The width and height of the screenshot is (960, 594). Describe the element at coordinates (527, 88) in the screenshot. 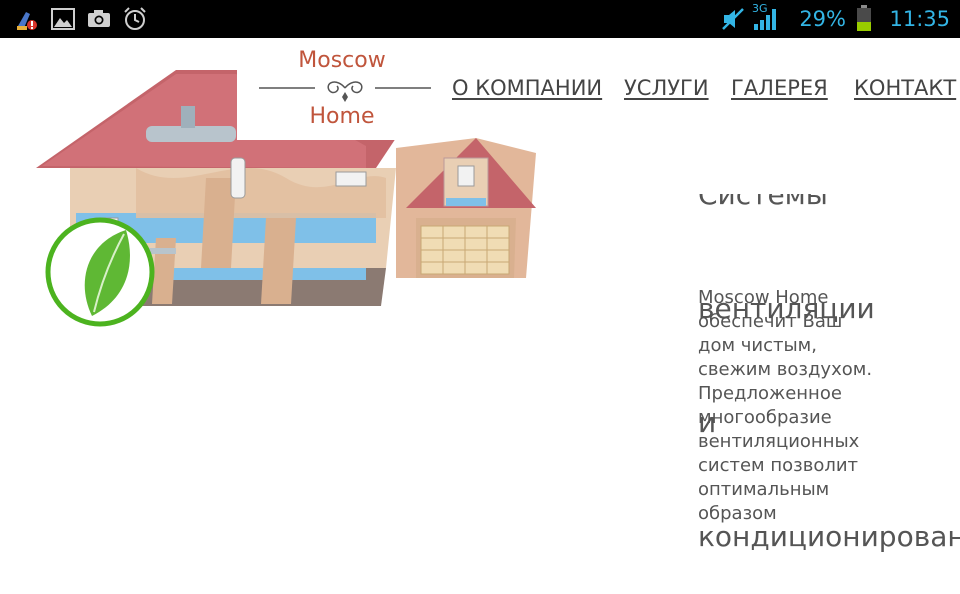

I see `nav-item-about: О КОМПАНИИ` at that location.